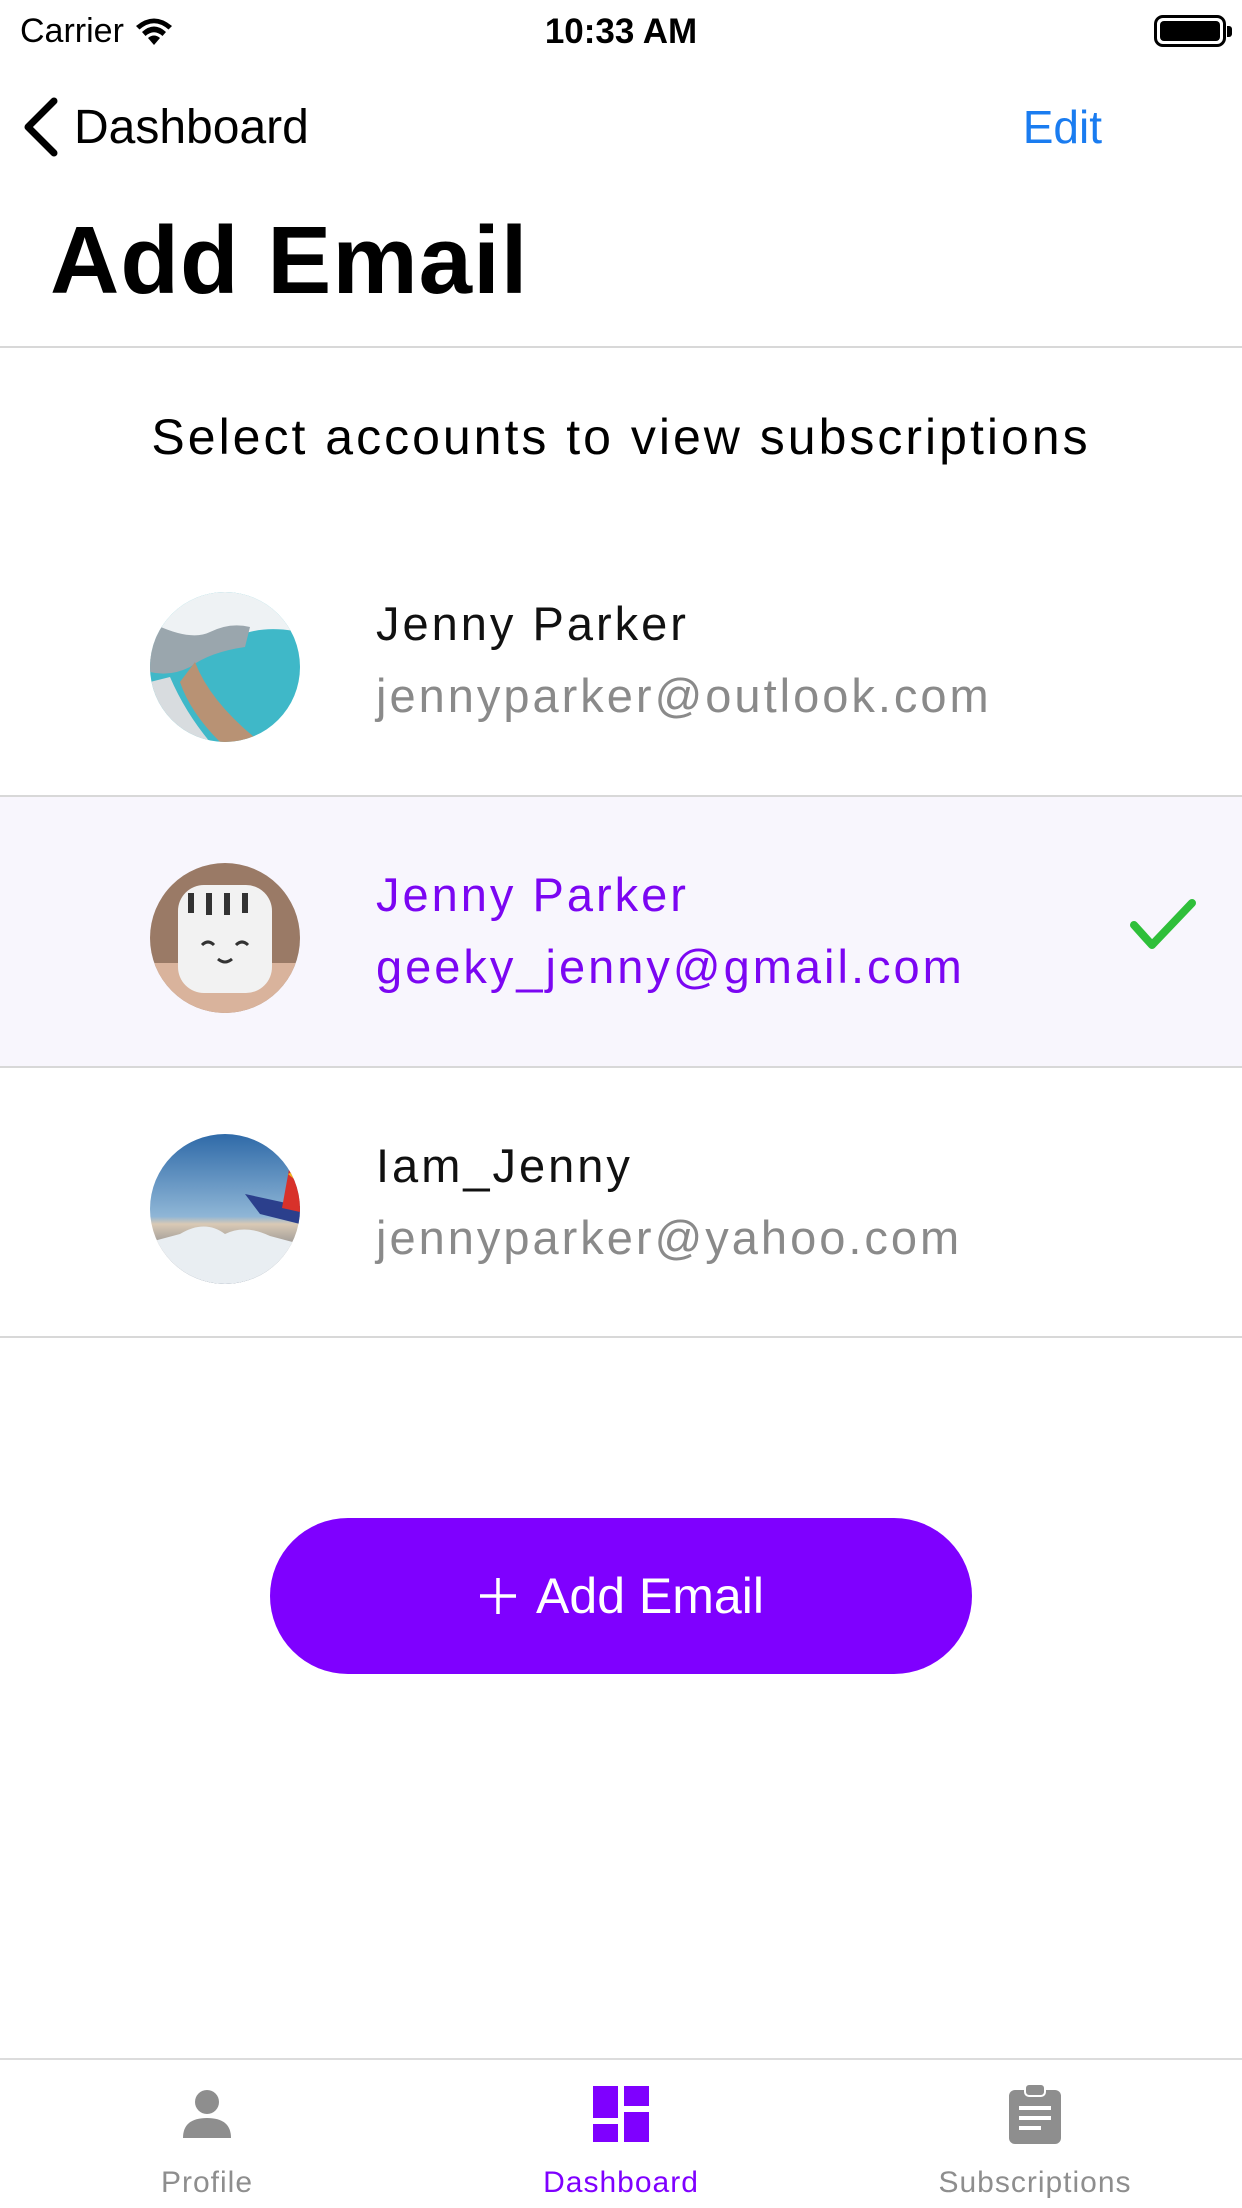 The width and height of the screenshot is (1242, 2208). I want to click on account-email: jennyparker@outlook.com, so click(684, 695).